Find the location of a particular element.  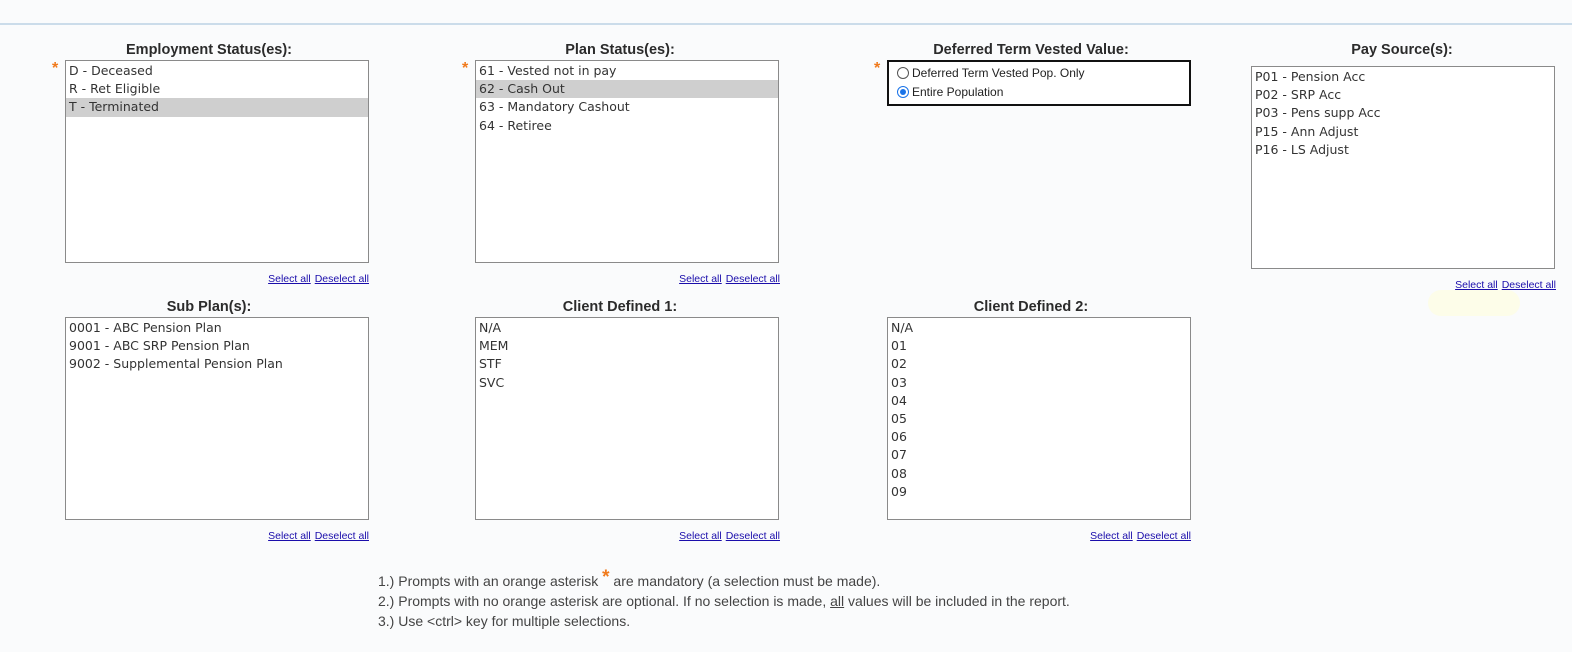

list-option: P15 - Ann Adjust is located at coordinates (1403, 132).